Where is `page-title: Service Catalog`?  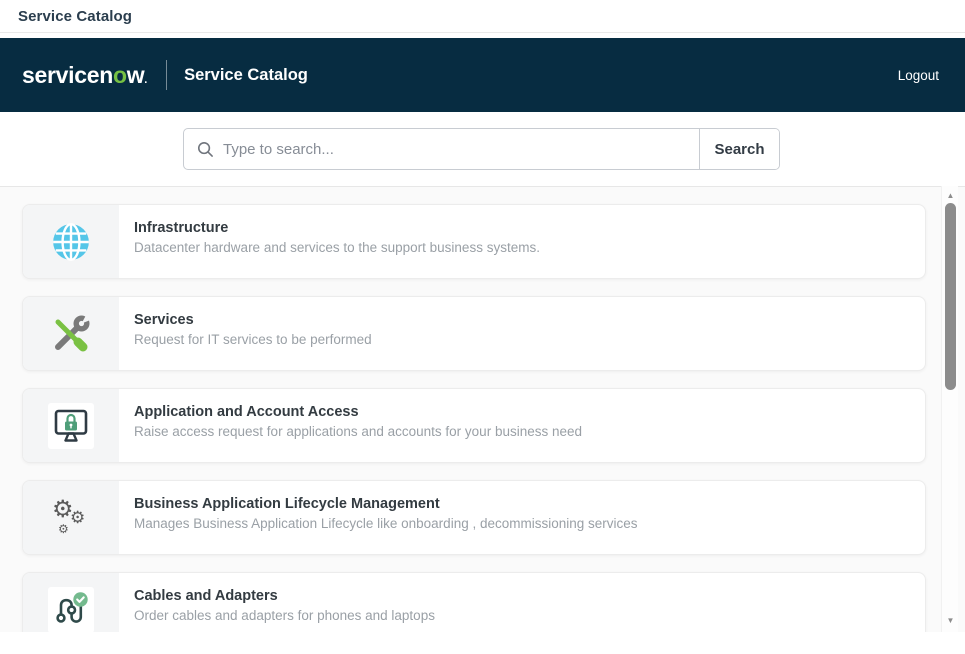
page-title: Service Catalog is located at coordinates (75, 16).